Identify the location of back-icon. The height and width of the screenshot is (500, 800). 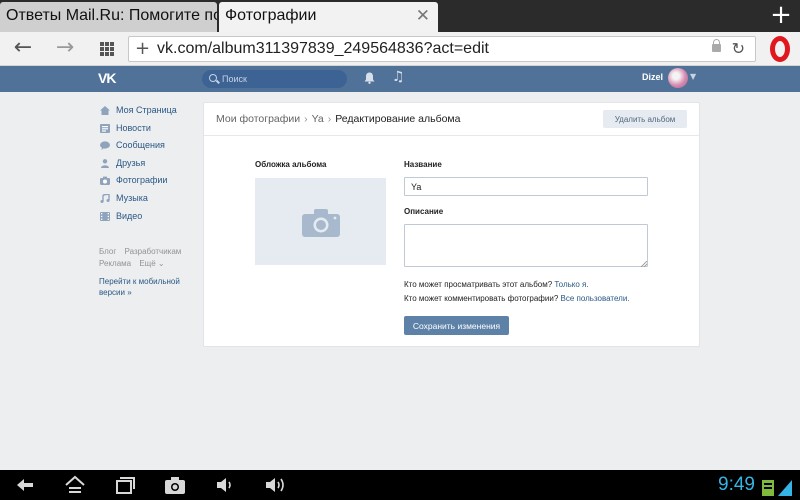
(25, 485).